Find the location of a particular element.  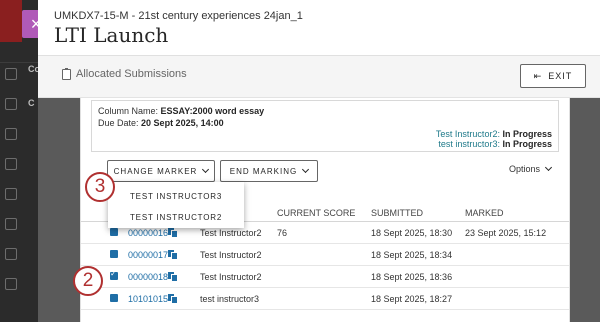

submission-id-link: 00000018 is located at coordinates (148, 277).